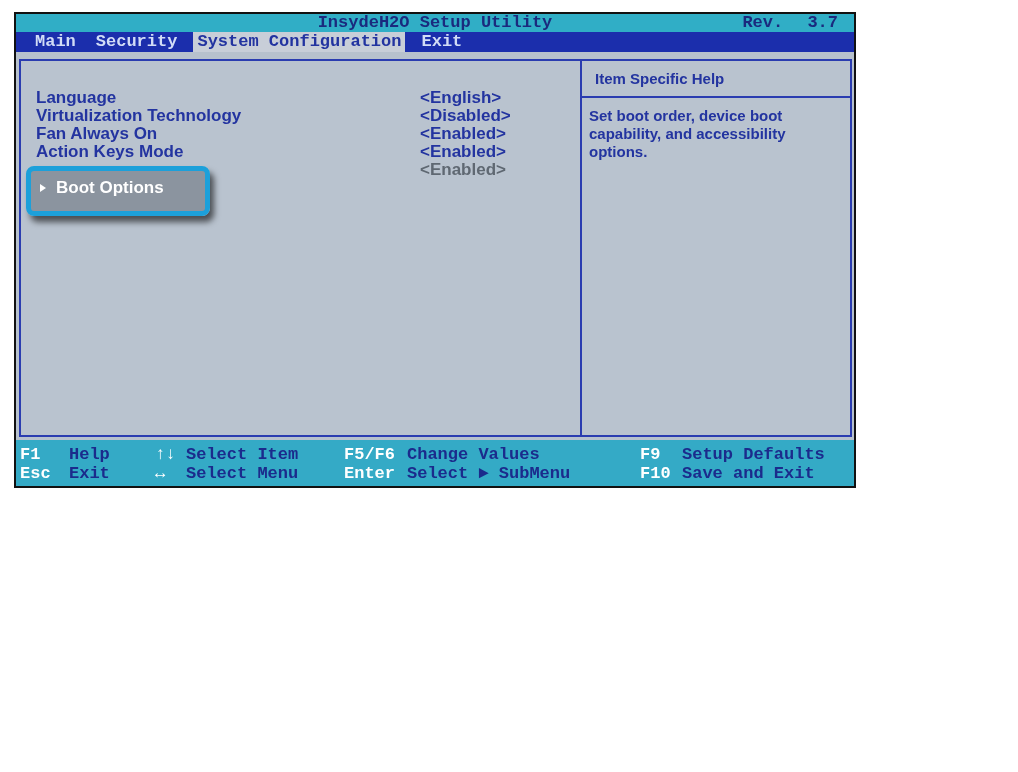 The image size is (1018, 772). What do you see at coordinates (139, 116) in the screenshot?
I see `setting-label: Virtualization Technology` at bounding box center [139, 116].